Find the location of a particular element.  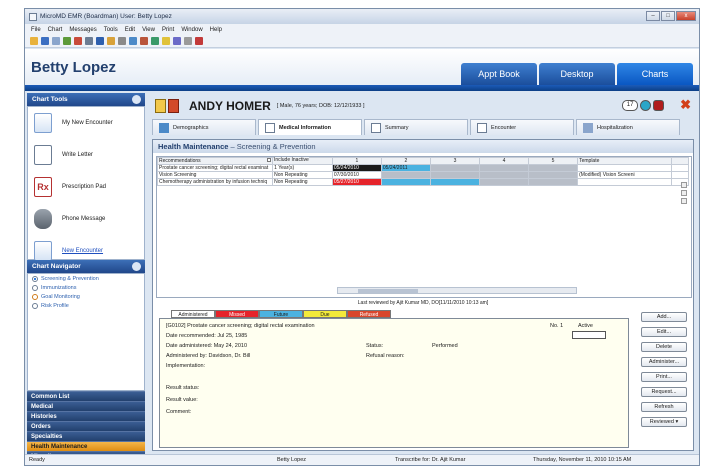

cell-empty is located at coordinates (455, 168).